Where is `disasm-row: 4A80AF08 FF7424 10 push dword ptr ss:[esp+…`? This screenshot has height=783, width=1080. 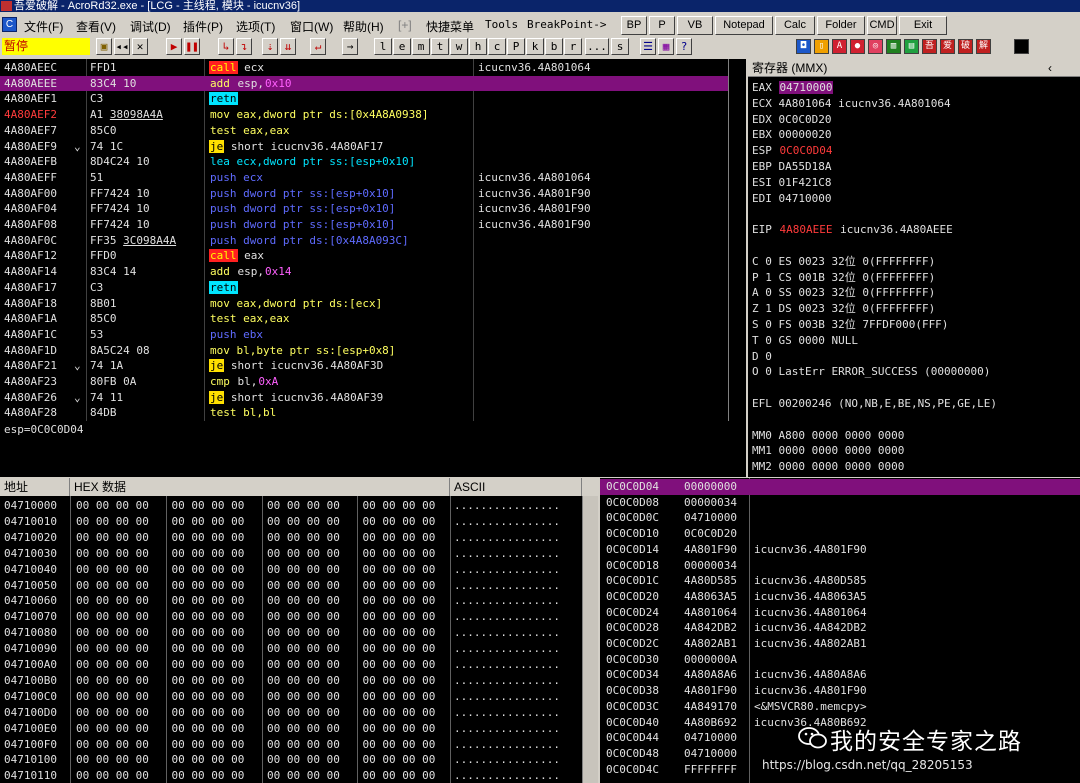 disasm-row: 4A80AF08 FF7424 10 push dword ptr ss:[esp+… is located at coordinates (364, 225).